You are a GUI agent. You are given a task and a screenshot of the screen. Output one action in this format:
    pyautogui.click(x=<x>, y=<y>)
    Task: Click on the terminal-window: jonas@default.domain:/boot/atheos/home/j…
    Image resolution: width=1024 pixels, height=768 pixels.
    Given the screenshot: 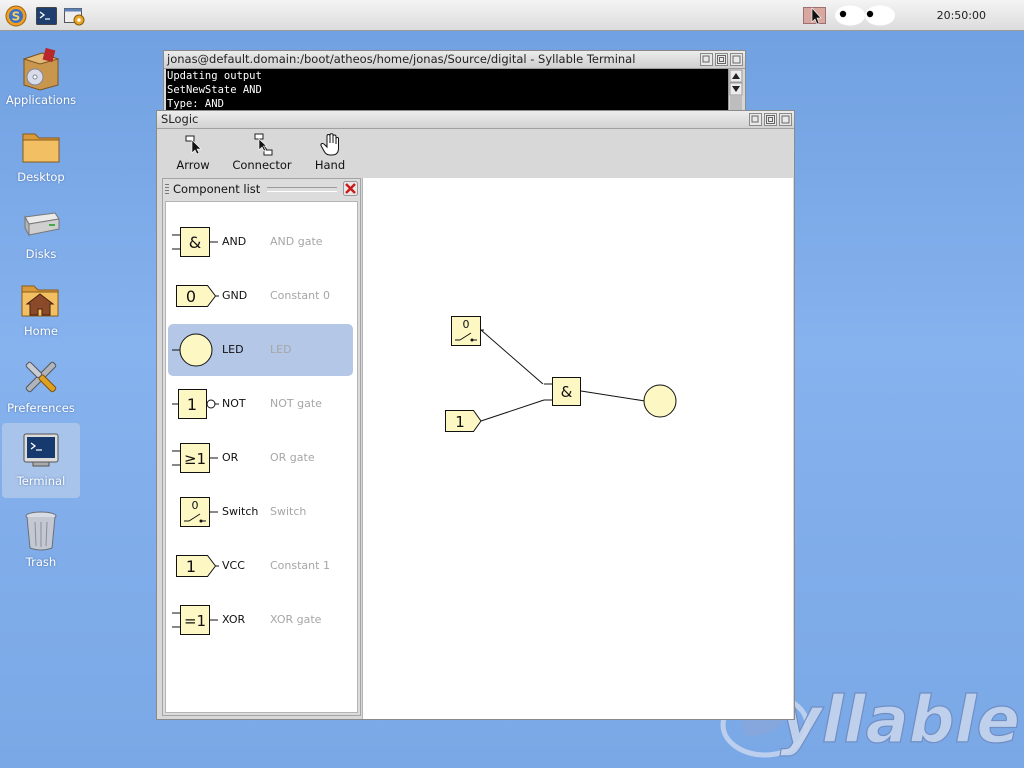 What is the action you would take?
    pyautogui.click(x=454, y=81)
    